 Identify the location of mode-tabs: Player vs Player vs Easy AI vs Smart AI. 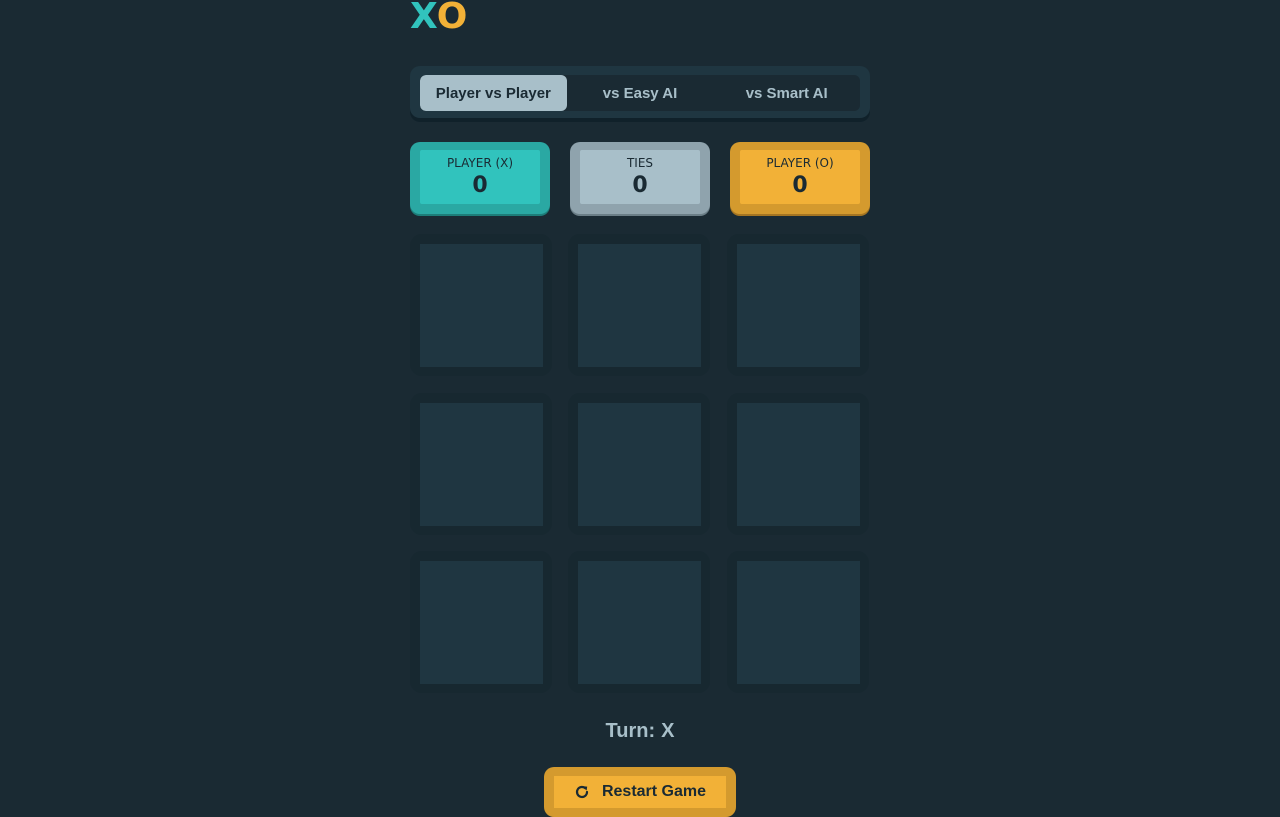
(640, 93).